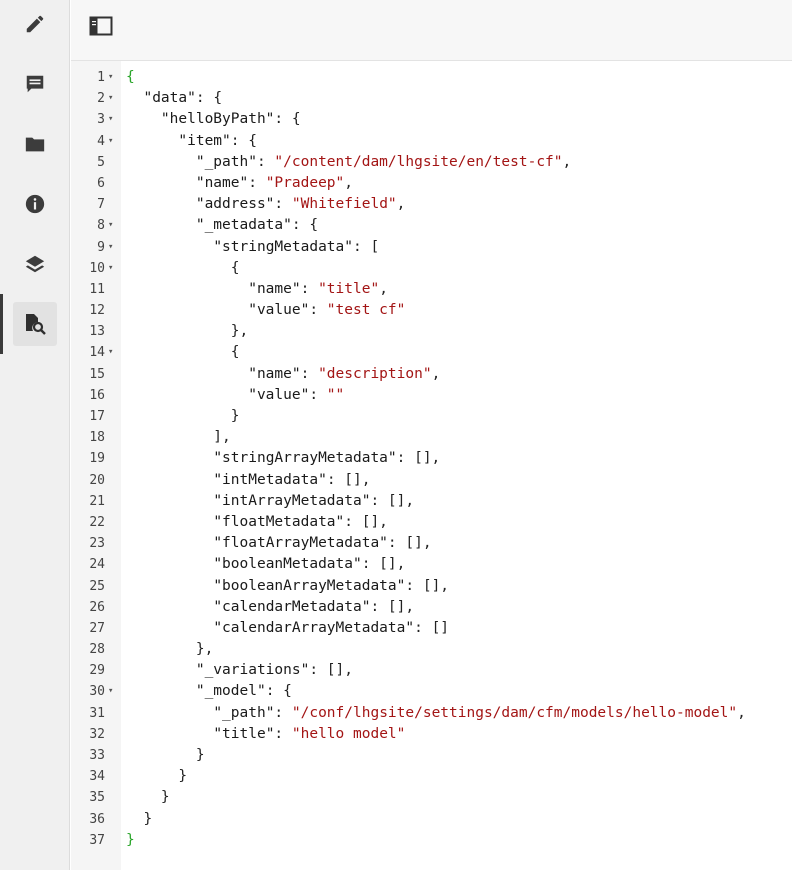 This screenshot has width=792, height=870. Describe the element at coordinates (97, 777) in the screenshot. I see `line-number: 34` at that location.